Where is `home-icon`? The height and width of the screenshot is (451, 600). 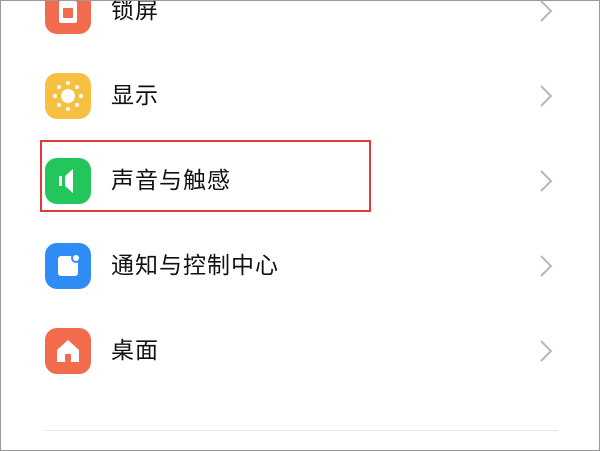
home-icon is located at coordinates (68, 351).